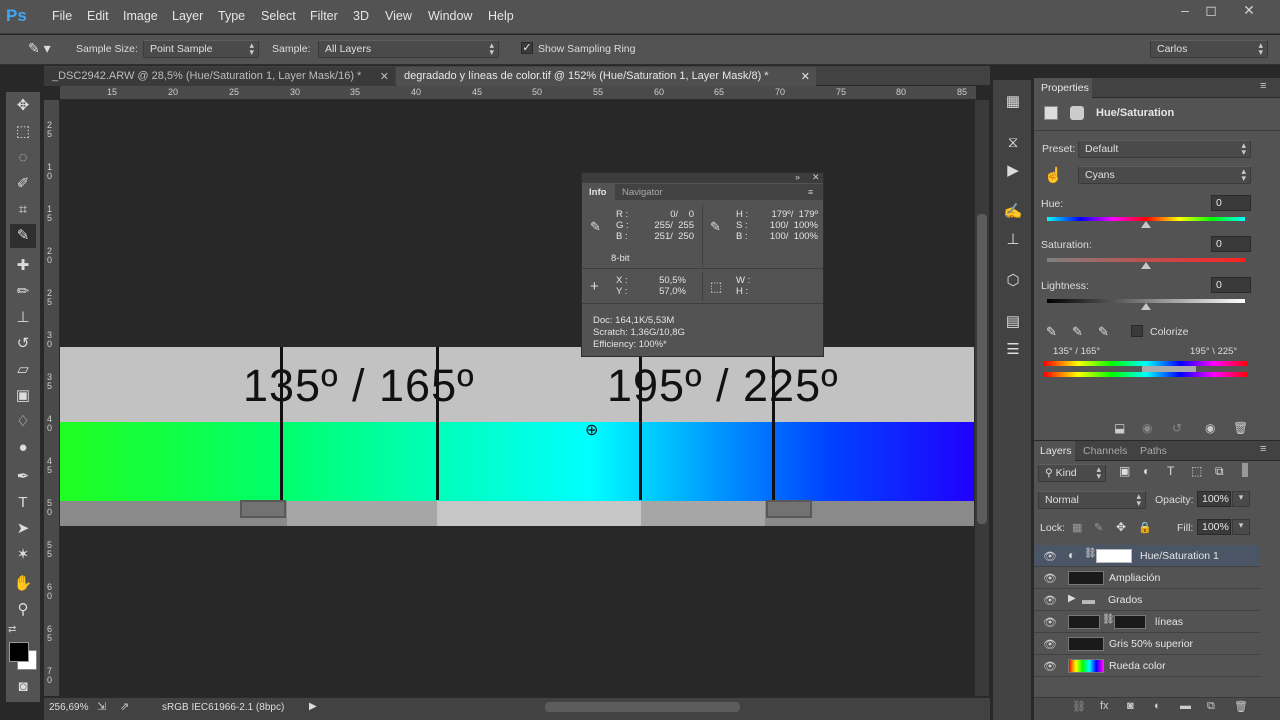  Describe the element at coordinates (23, 344) in the screenshot. I see `history-brush-tool-icon: ↺` at that location.